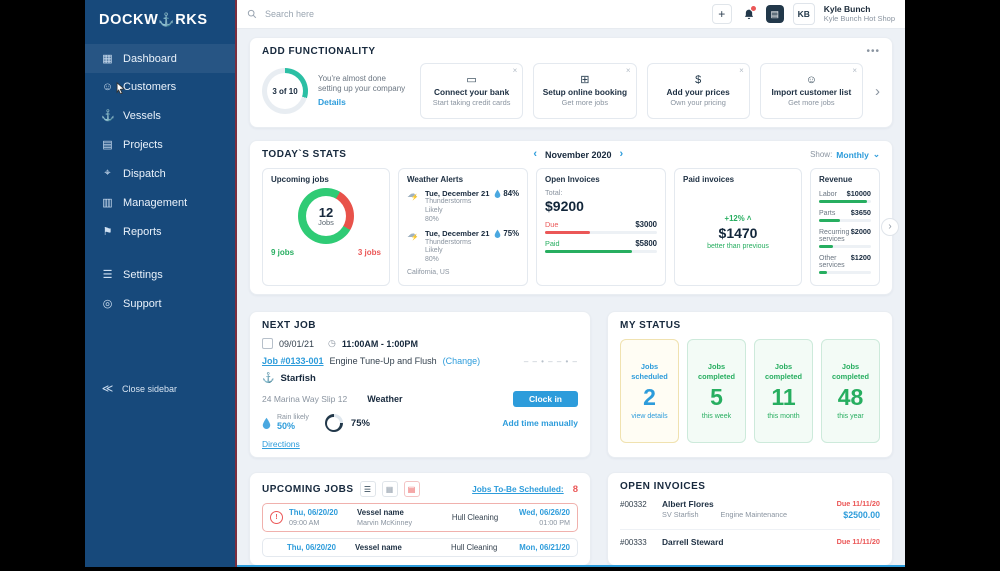 The image size is (1000, 571). What do you see at coordinates (827, 213) in the screenshot?
I see `revenue-label: Parts` at bounding box center [827, 213].